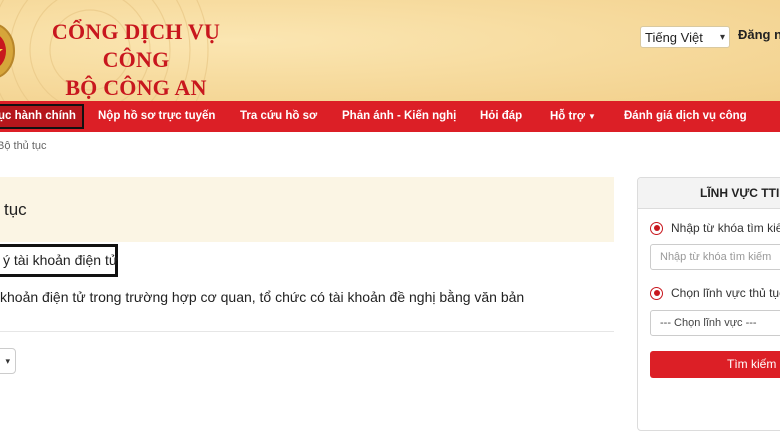 Image resolution: width=780 pixels, height=440 pixels. What do you see at coordinates (399, 116) in the screenshot?
I see `nav-item-feedback: Phản ánh - Kiến nghị` at bounding box center [399, 116].